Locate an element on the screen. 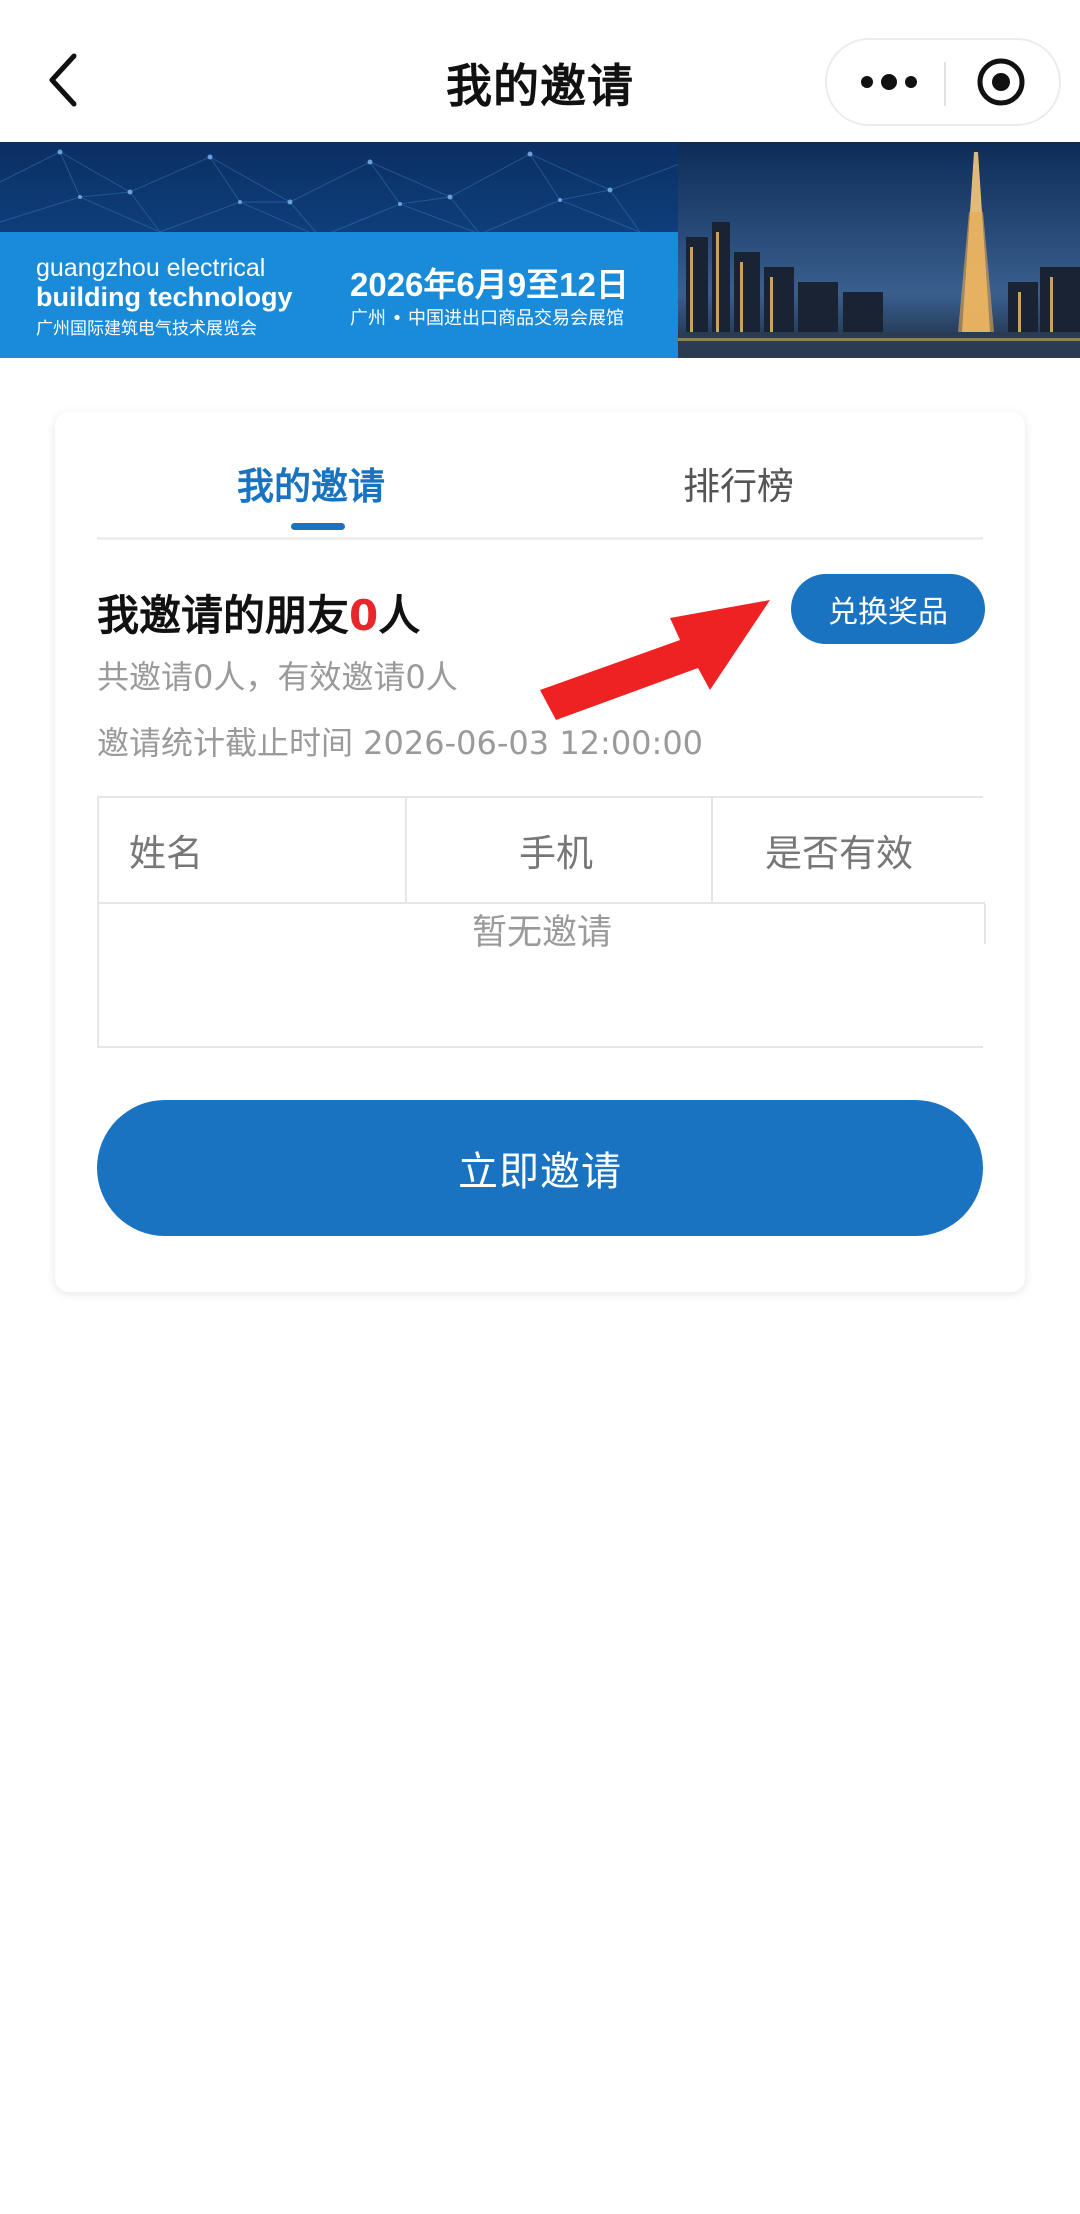  invites-table: 姓名 手机 是否有效 暂无邀请 is located at coordinates (541, 922).